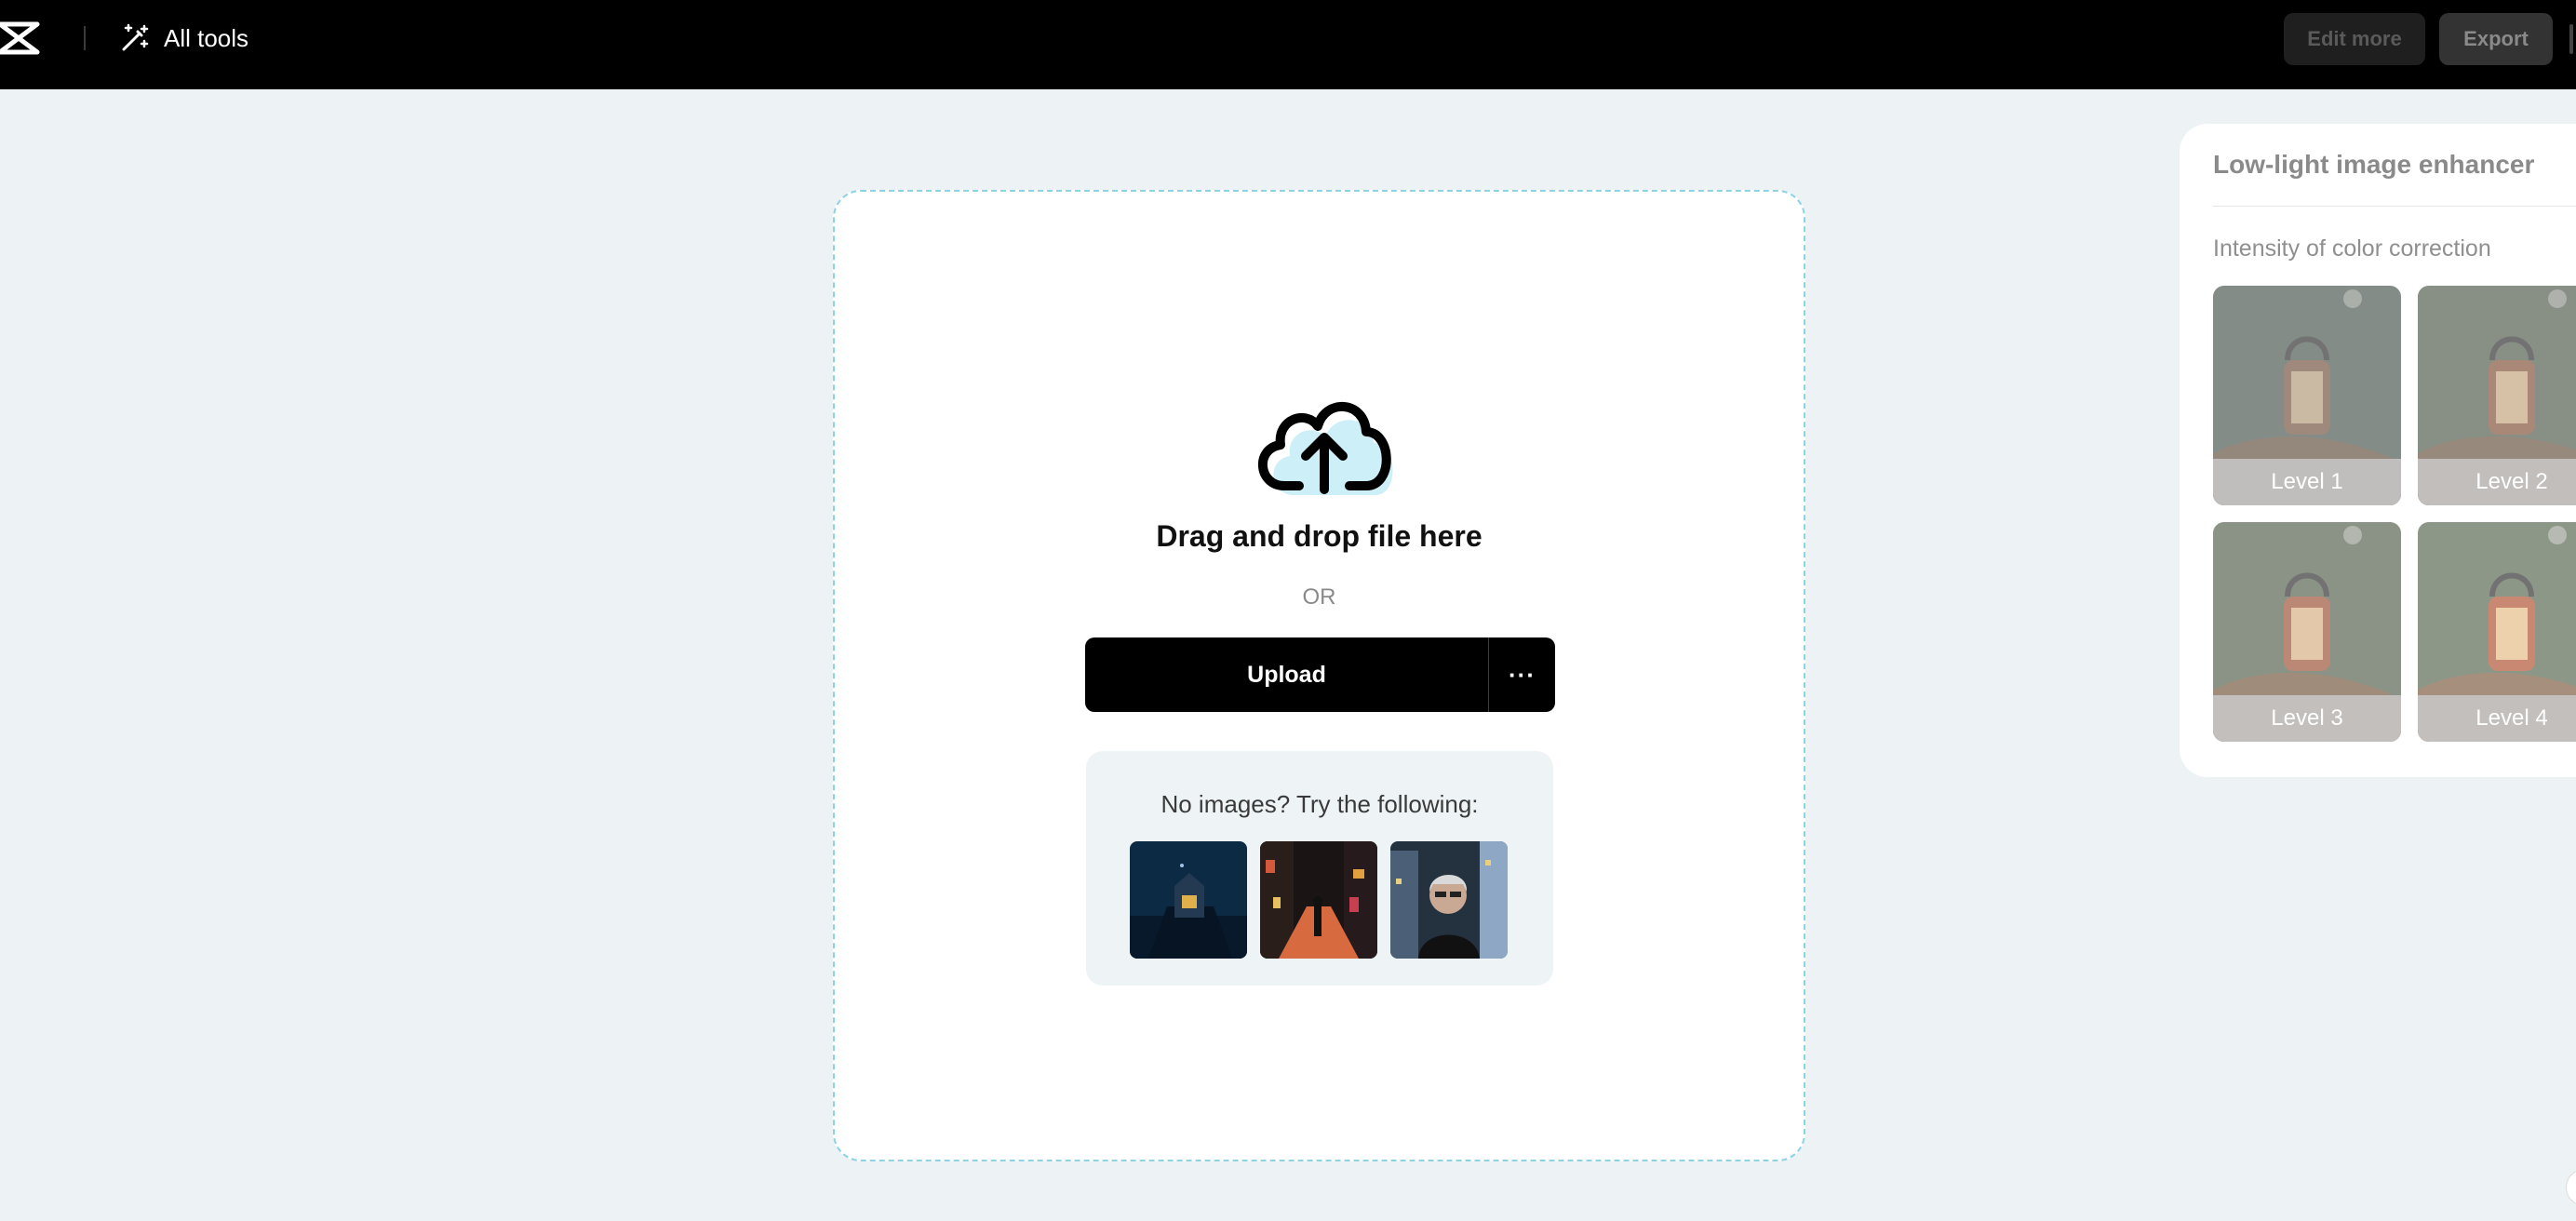 This screenshot has height=1221, width=2576. I want to click on panel-subtitle: Intensity of color correction, so click(2352, 249).